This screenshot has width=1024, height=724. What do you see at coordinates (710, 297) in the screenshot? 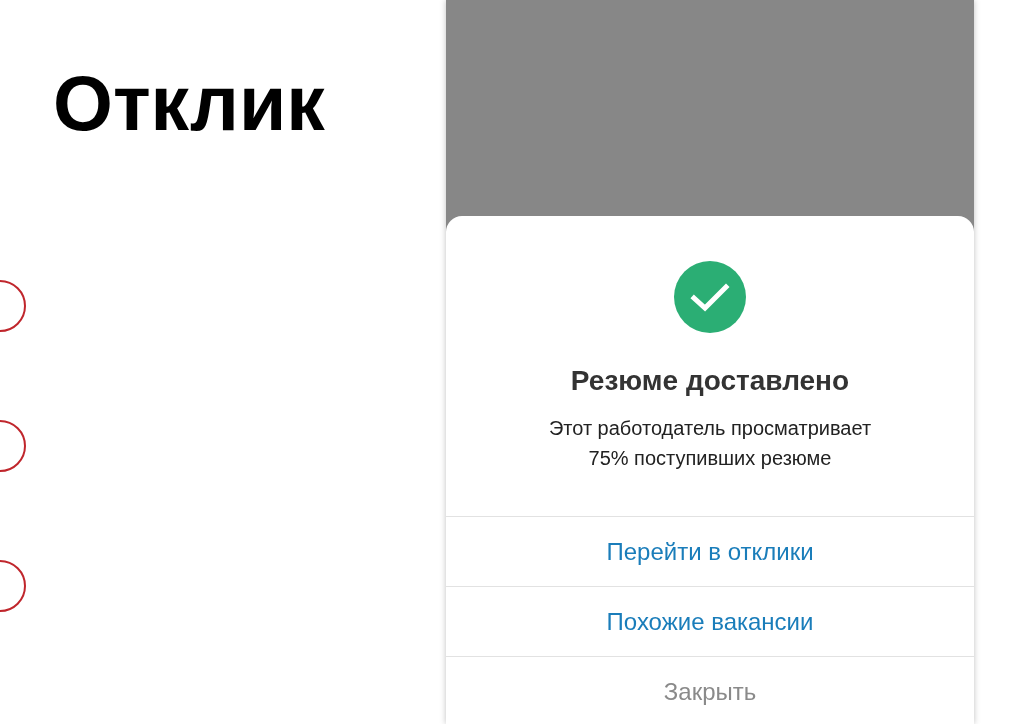
I see `check-circle-icon` at bounding box center [710, 297].